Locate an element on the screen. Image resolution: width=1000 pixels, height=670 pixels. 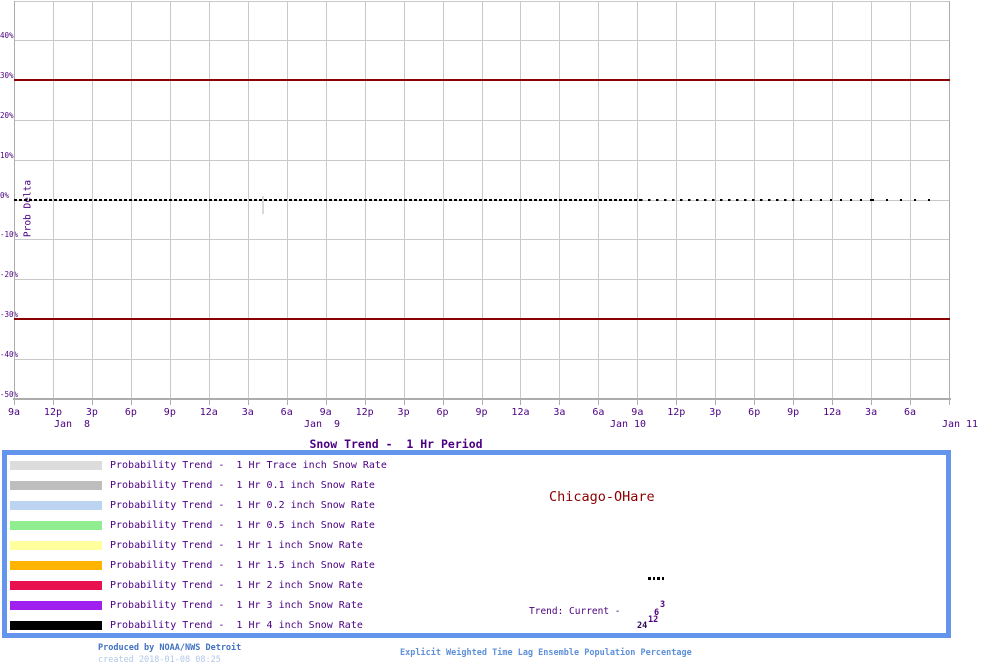
x-date-label: Jan 8 is located at coordinates (72, 424).